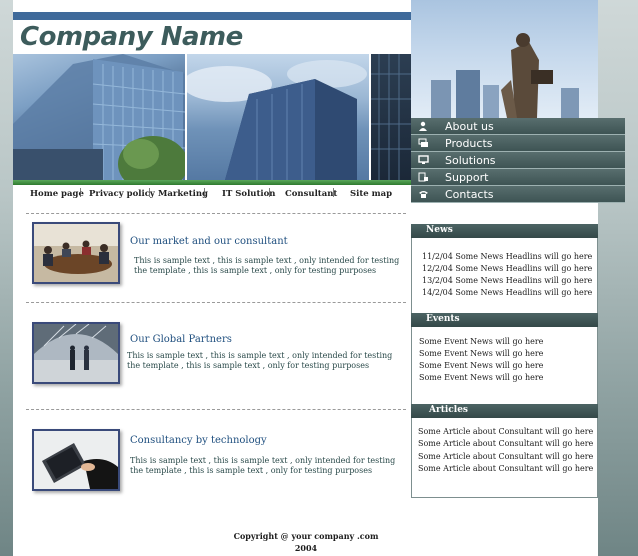  What do you see at coordinates (131, 37) in the screenshot?
I see `company-name-logo: Company Name` at bounding box center [131, 37].